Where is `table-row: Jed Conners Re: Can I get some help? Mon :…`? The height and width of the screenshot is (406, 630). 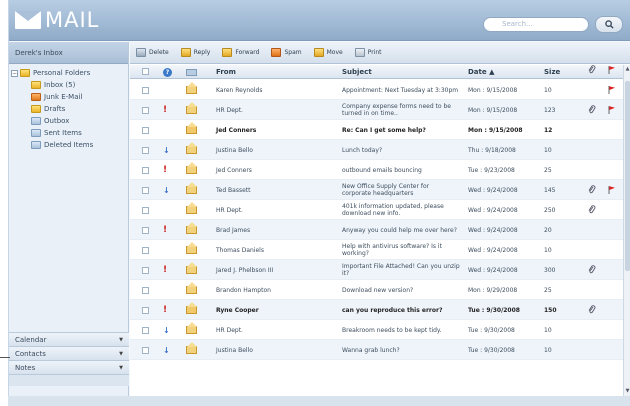
table-row: Jed Conners Re: Can I get some help? Mon :… is located at coordinates (376, 130).